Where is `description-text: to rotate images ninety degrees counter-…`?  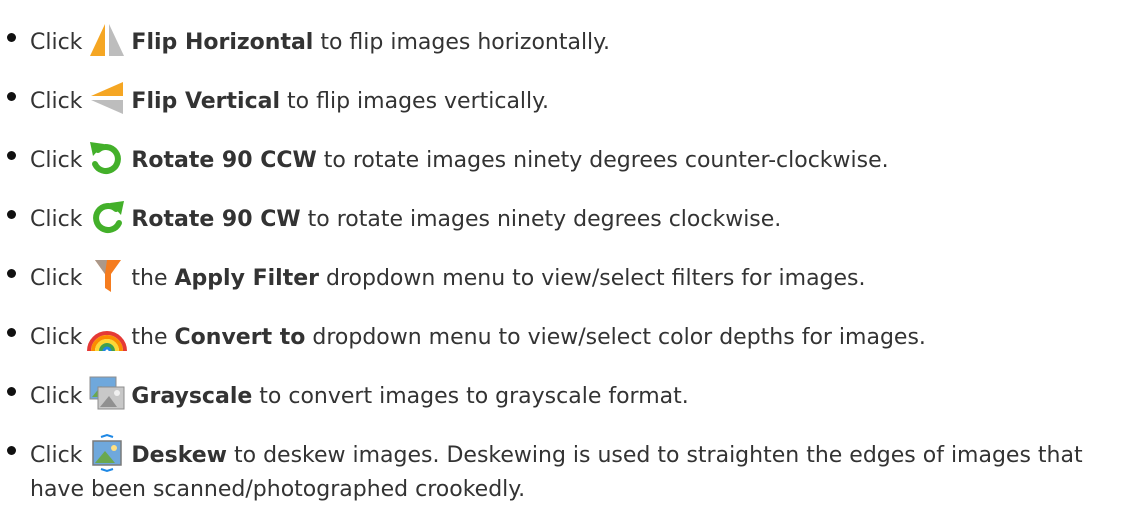 description-text: to rotate images ninety degrees counter-… is located at coordinates (606, 160).